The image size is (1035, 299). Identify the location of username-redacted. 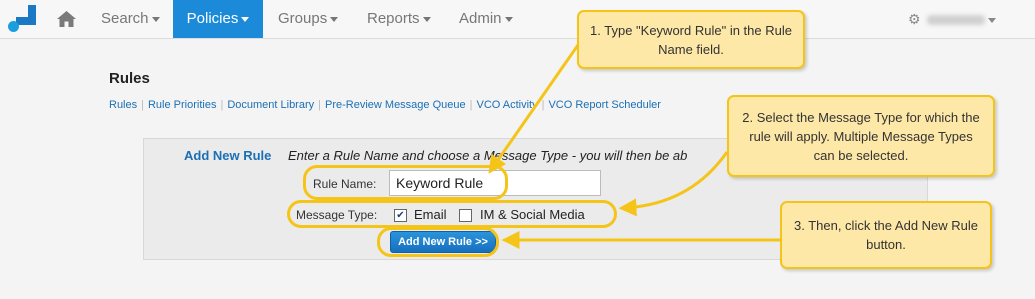
(955, 20).